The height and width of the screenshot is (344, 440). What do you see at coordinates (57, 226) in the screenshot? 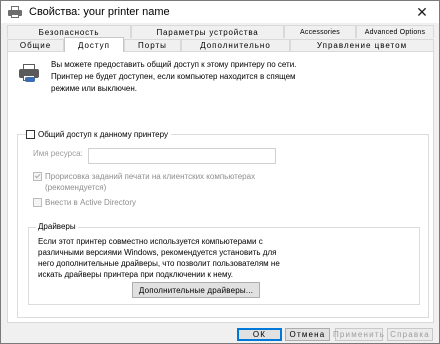
I see `drivers-title: Драйверы` at bounding box center [57, 226].